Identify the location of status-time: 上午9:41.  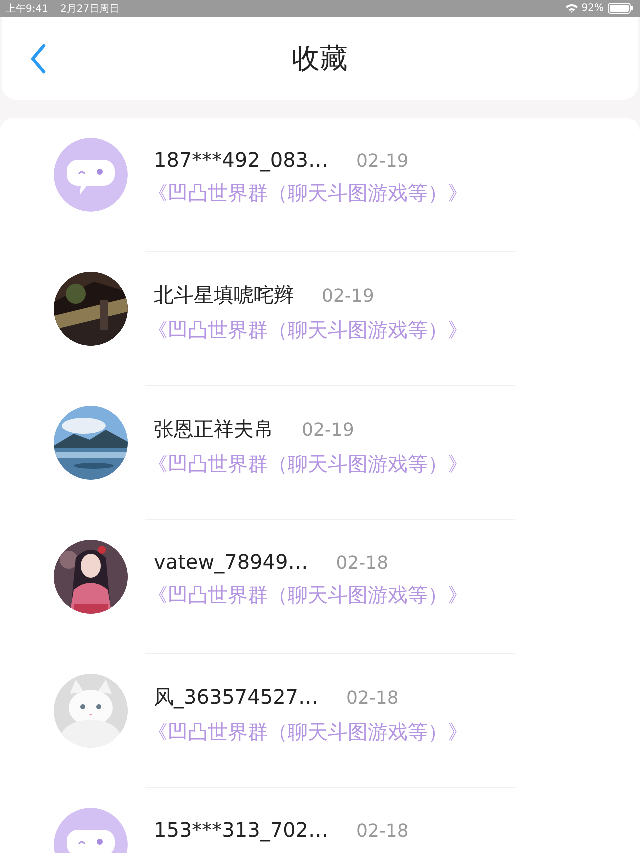
(27, 9).